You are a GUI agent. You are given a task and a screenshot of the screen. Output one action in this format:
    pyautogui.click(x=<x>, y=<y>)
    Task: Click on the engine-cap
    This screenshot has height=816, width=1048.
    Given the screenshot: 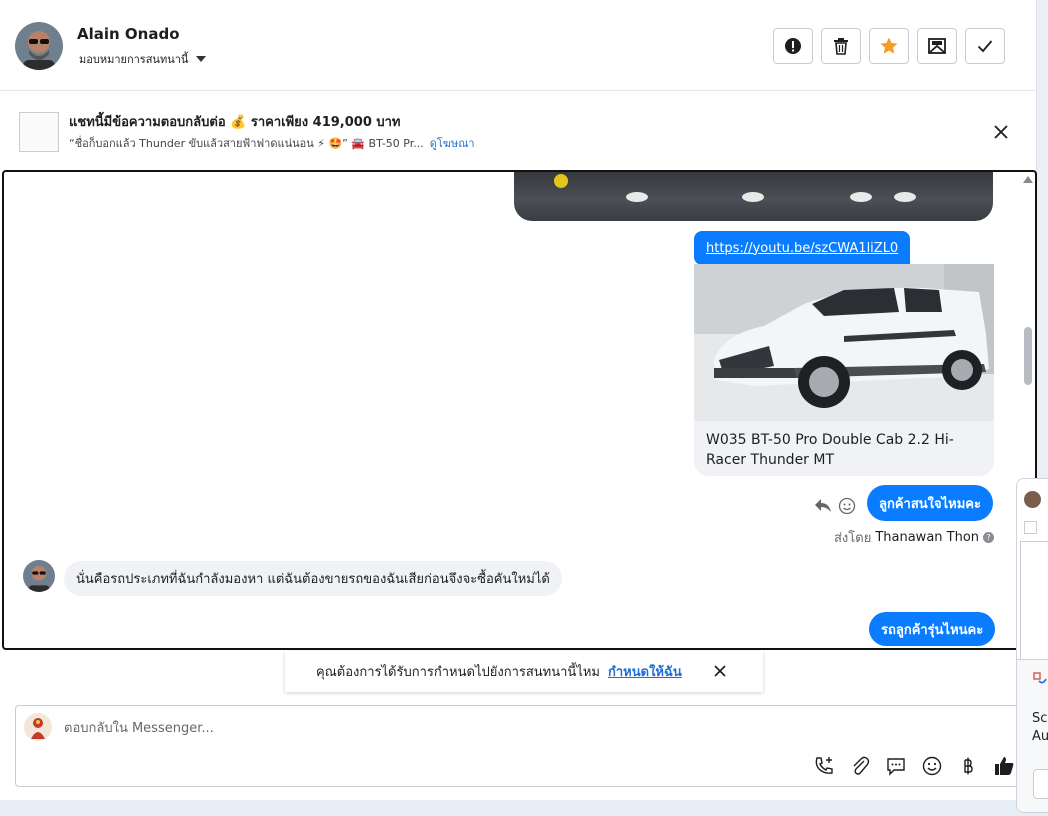 What is the action you would take?
    pyautogui.click(x=561, y=181)
    